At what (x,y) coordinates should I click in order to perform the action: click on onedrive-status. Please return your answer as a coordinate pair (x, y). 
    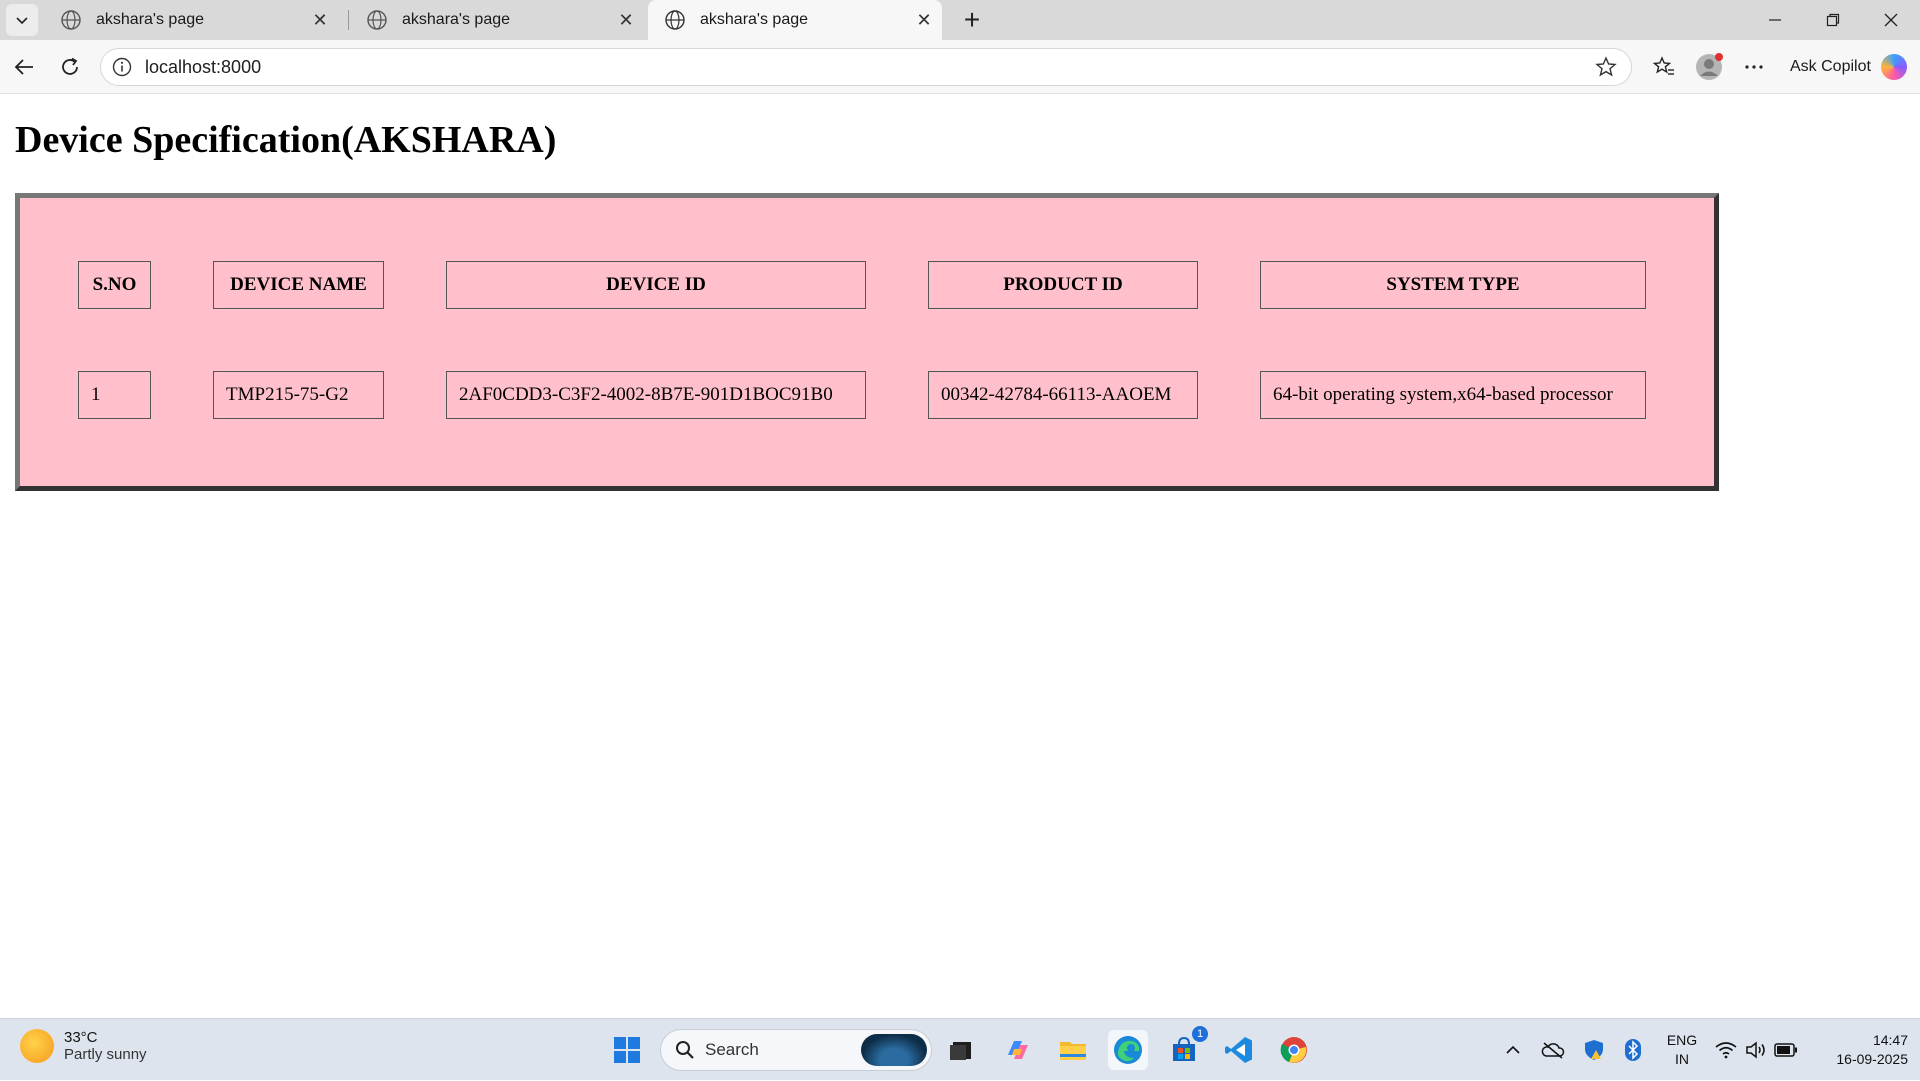
    Looking at the image, I should click on (1553, 1050).